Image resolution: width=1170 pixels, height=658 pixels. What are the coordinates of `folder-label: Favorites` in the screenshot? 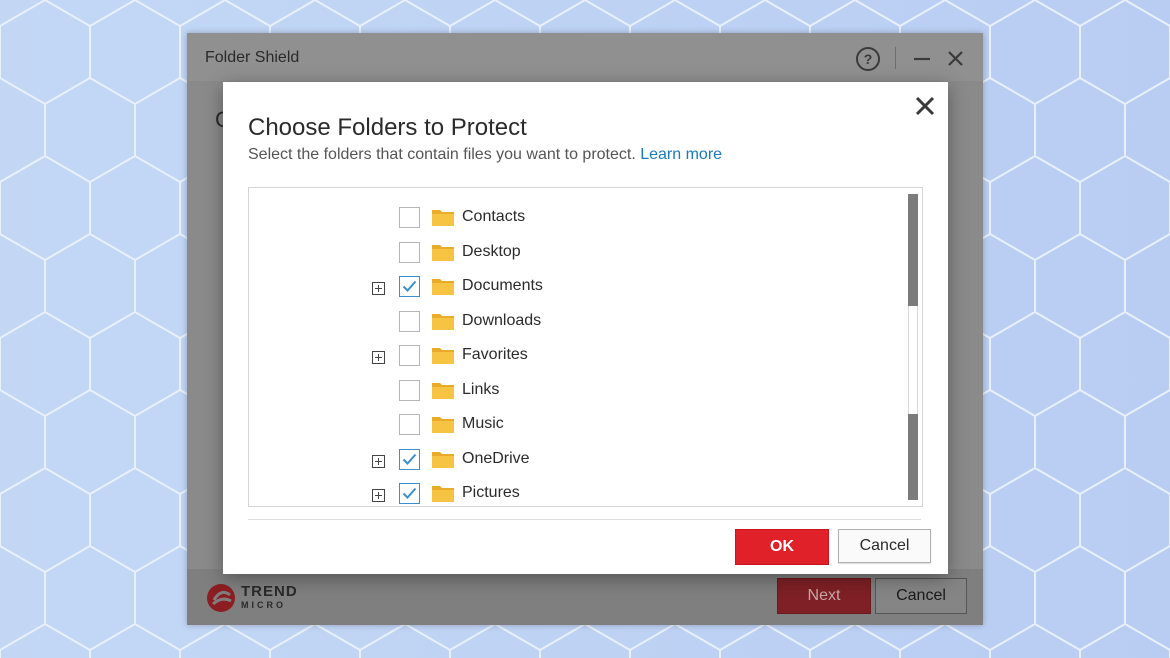 It's located at (495, 354).